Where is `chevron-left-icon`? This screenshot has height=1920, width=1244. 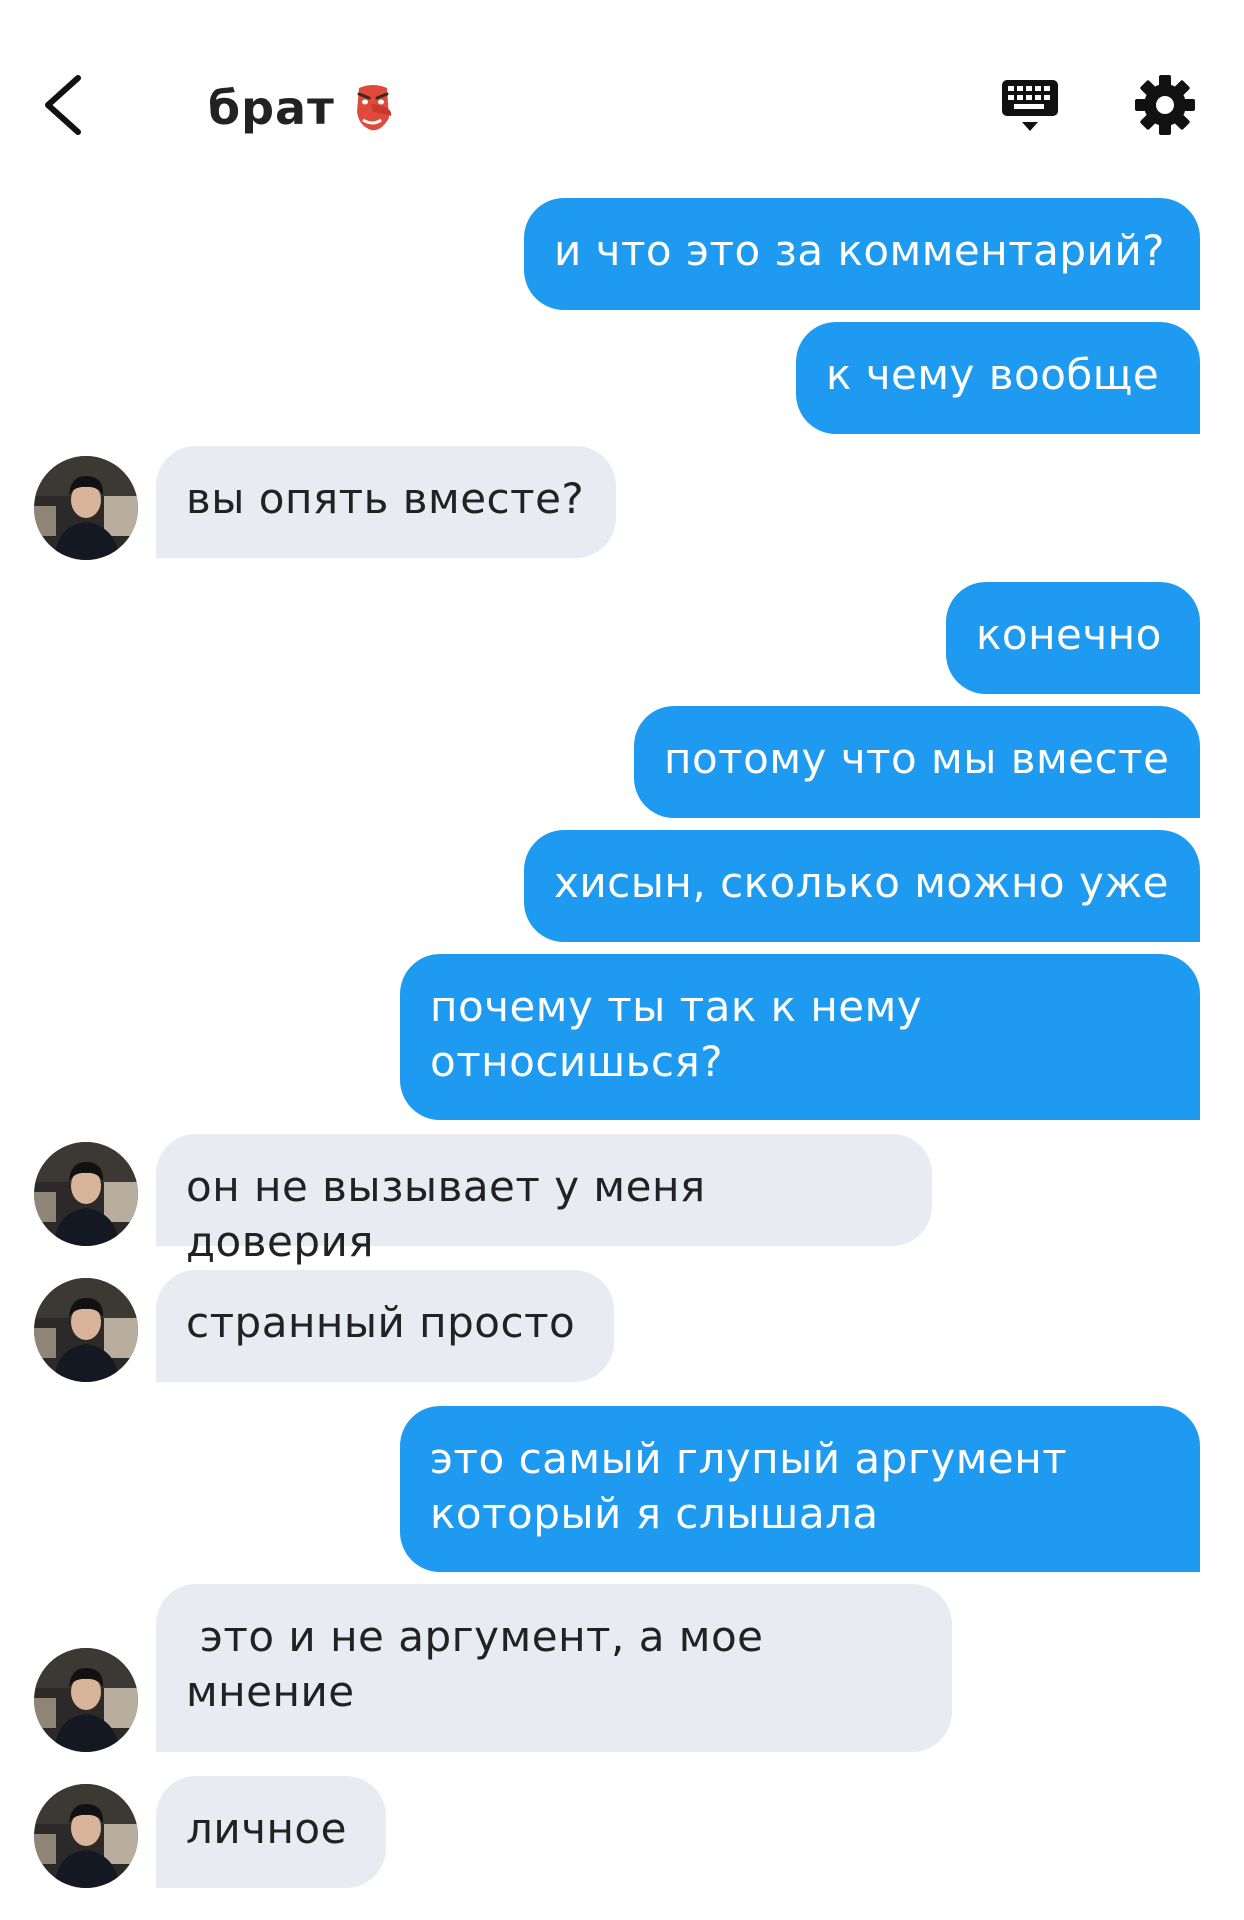 chevron-left-icon is located at coordinates (63, 105).